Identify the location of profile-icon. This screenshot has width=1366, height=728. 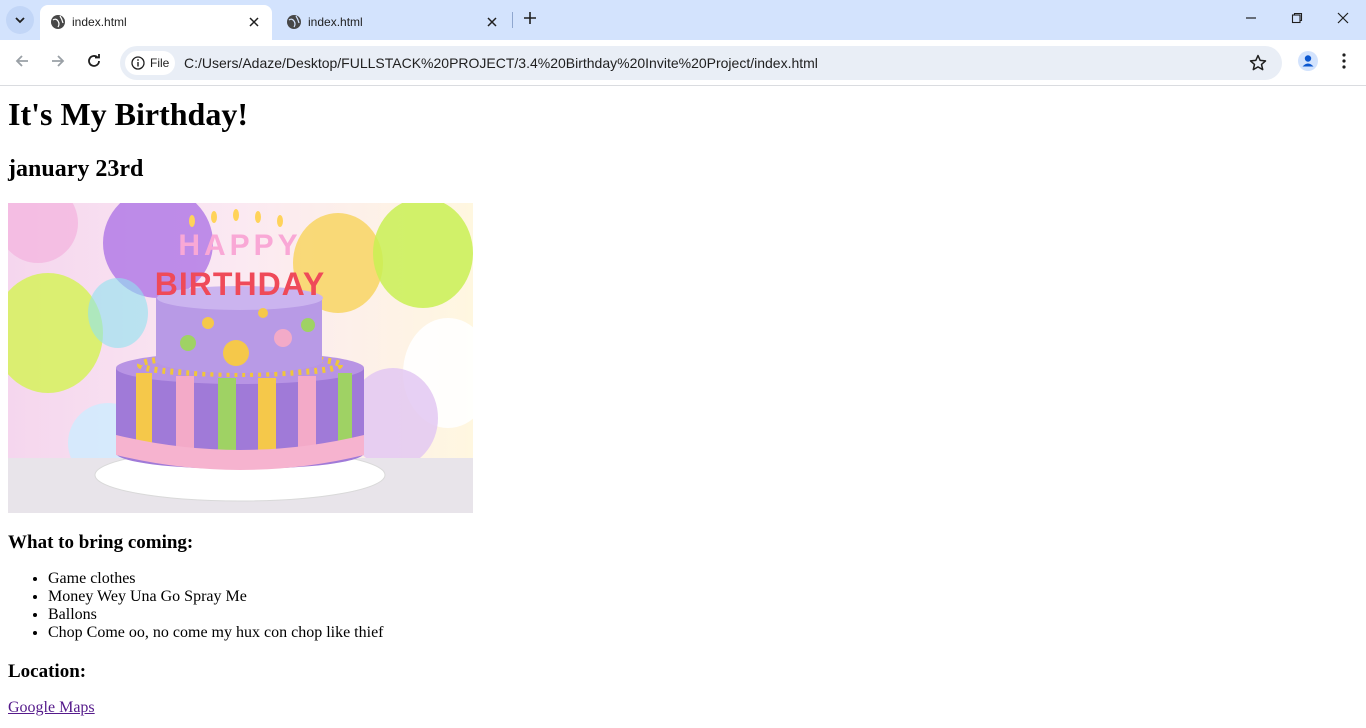
(1308, 63).